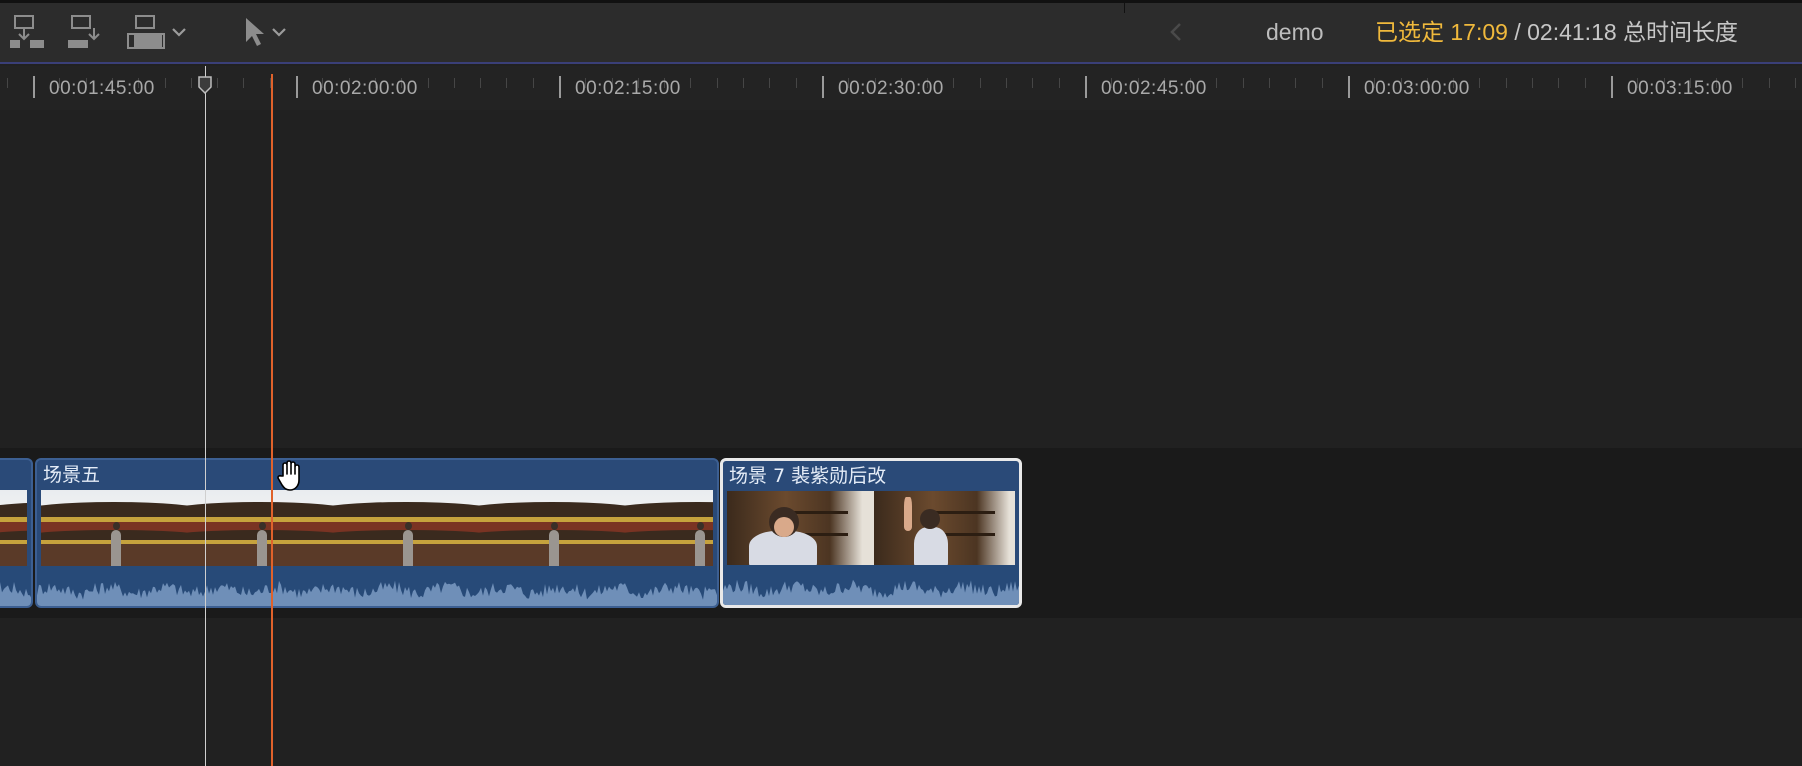 The height and width of the screenshot is (766, 1802). I want to click on timeline-clip: 场景五, so click(377, 533).